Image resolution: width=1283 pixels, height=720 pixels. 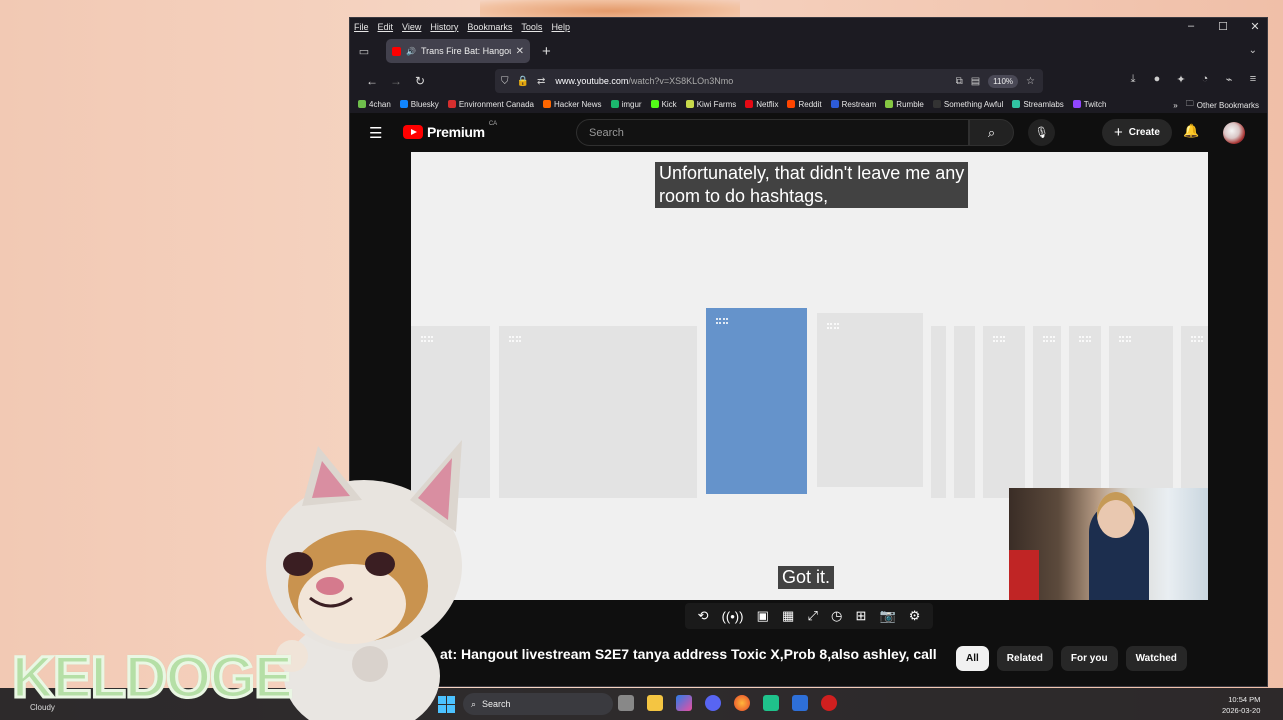 What do you see at coordinates (812, 173) in the screenshot?
I see `caption-line: Unfortunately, that didn't leave me any` at bounding box center [812, 173].